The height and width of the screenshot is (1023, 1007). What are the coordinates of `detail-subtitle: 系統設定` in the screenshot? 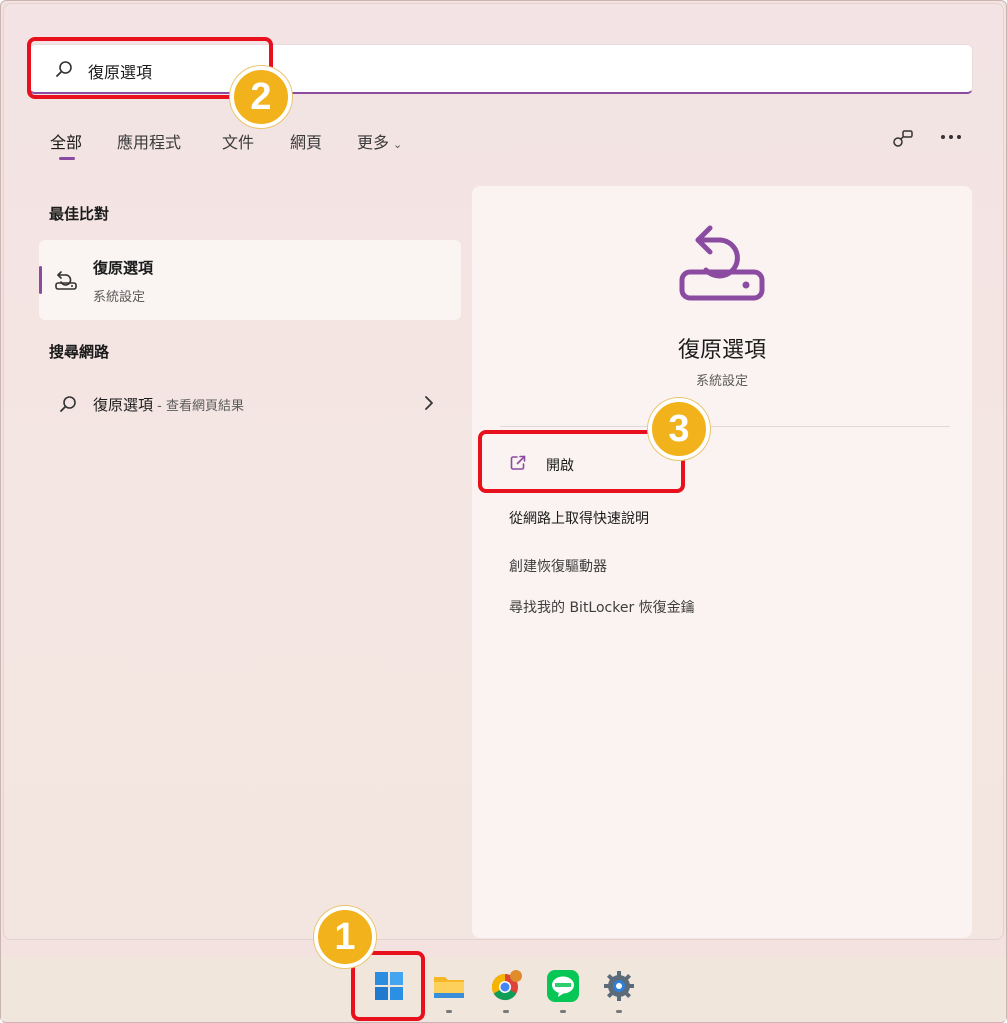 It's located at (721, 381).